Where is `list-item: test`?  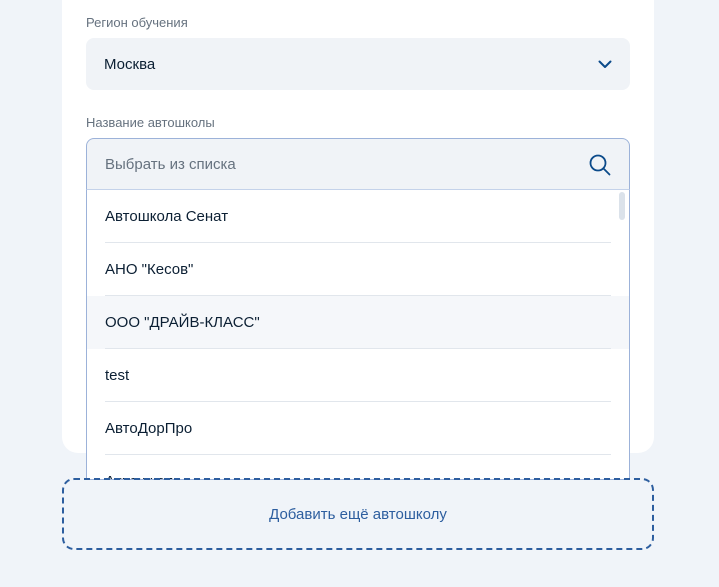 list-item: test is located at coordinates (358, 375).